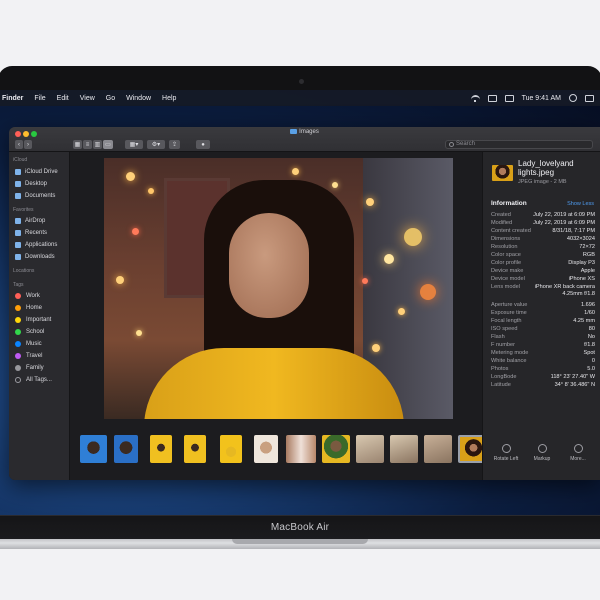  I want to click on action-gear-button: ⚙▾, so click(156, 144).